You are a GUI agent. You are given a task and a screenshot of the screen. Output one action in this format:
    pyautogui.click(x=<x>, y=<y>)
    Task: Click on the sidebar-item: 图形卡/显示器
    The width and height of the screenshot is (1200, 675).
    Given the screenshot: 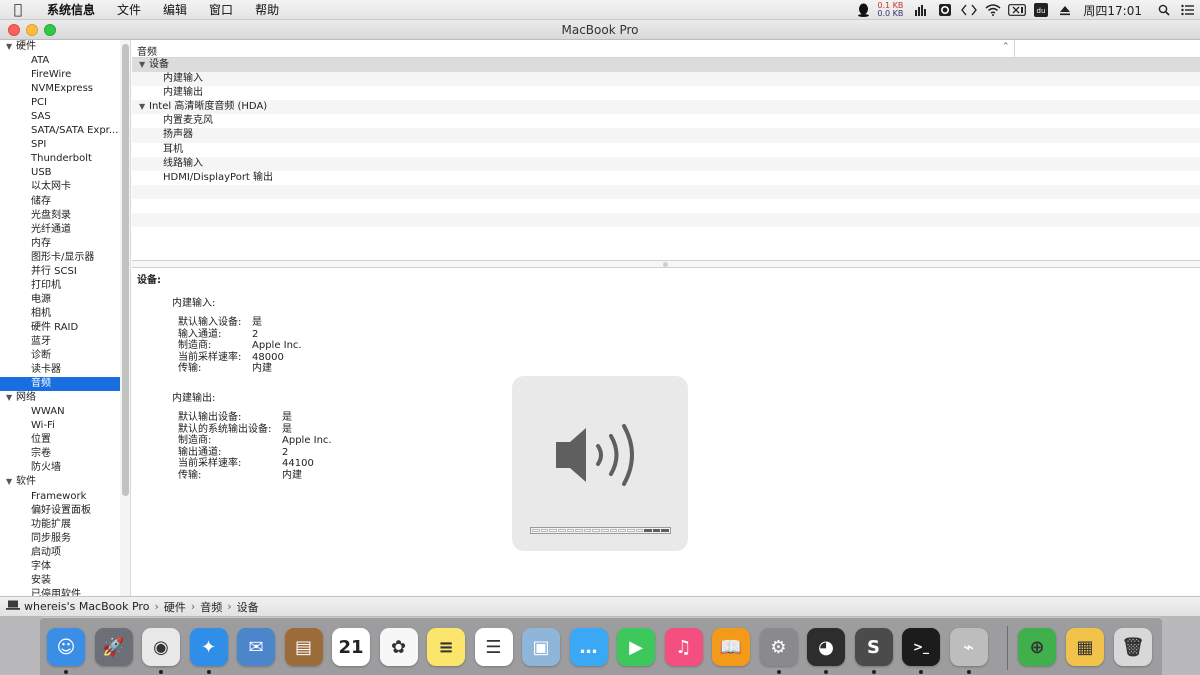 What is the action you would take?
    pyautogui.click(x=60, y=258)
    